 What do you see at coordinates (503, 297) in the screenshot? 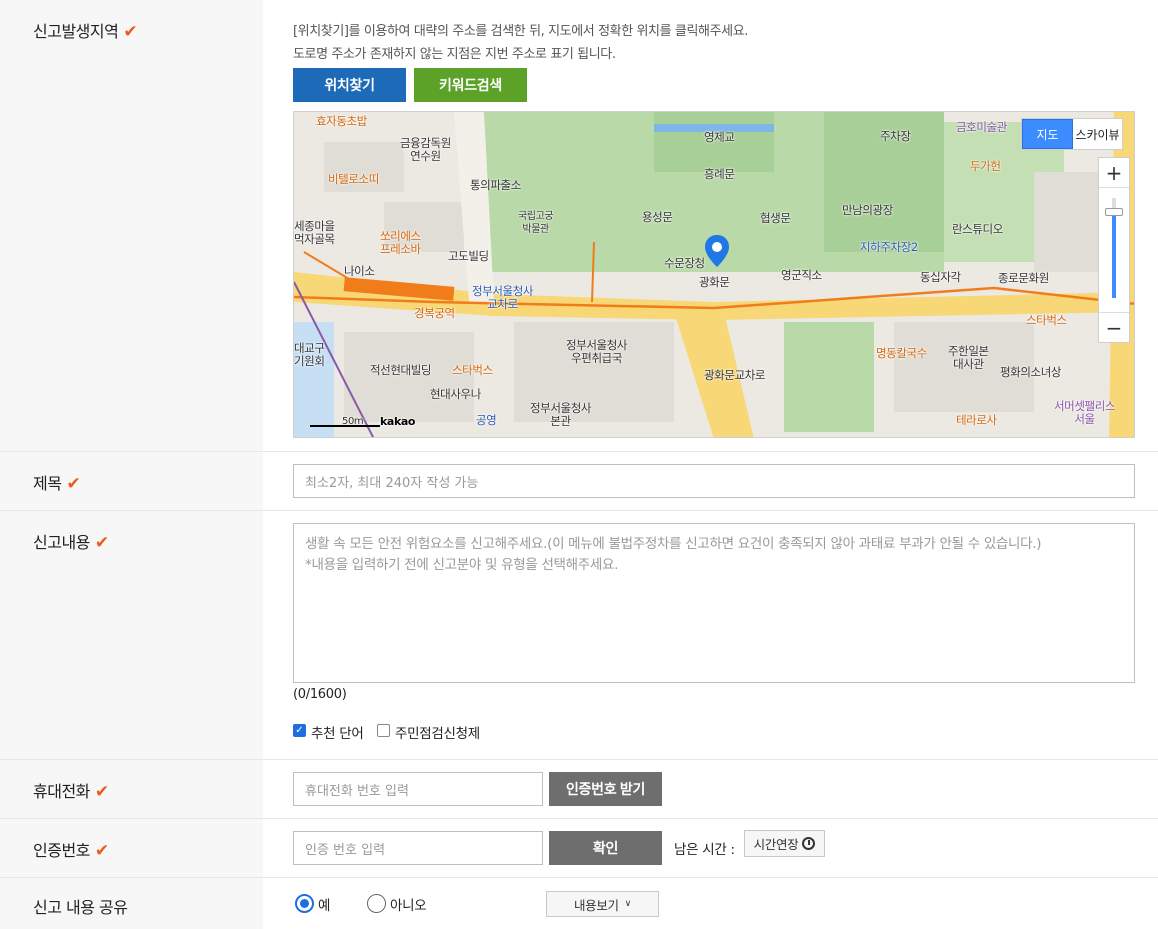
I see `map-label: 정부서울청사 교차로` at bounding box center [503, 297].